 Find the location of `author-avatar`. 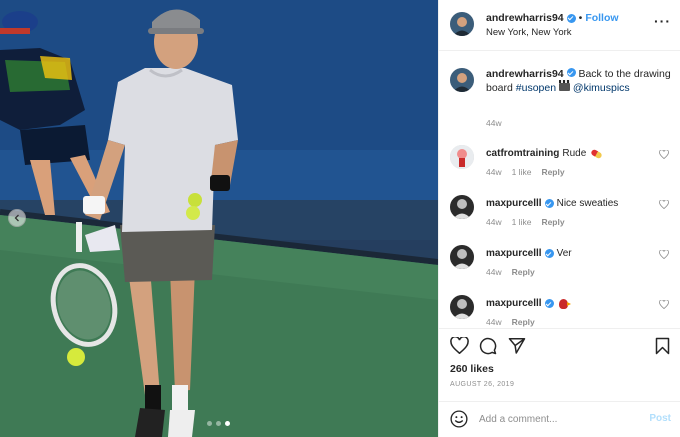

author-avatar is located at coordinates (462, 24).